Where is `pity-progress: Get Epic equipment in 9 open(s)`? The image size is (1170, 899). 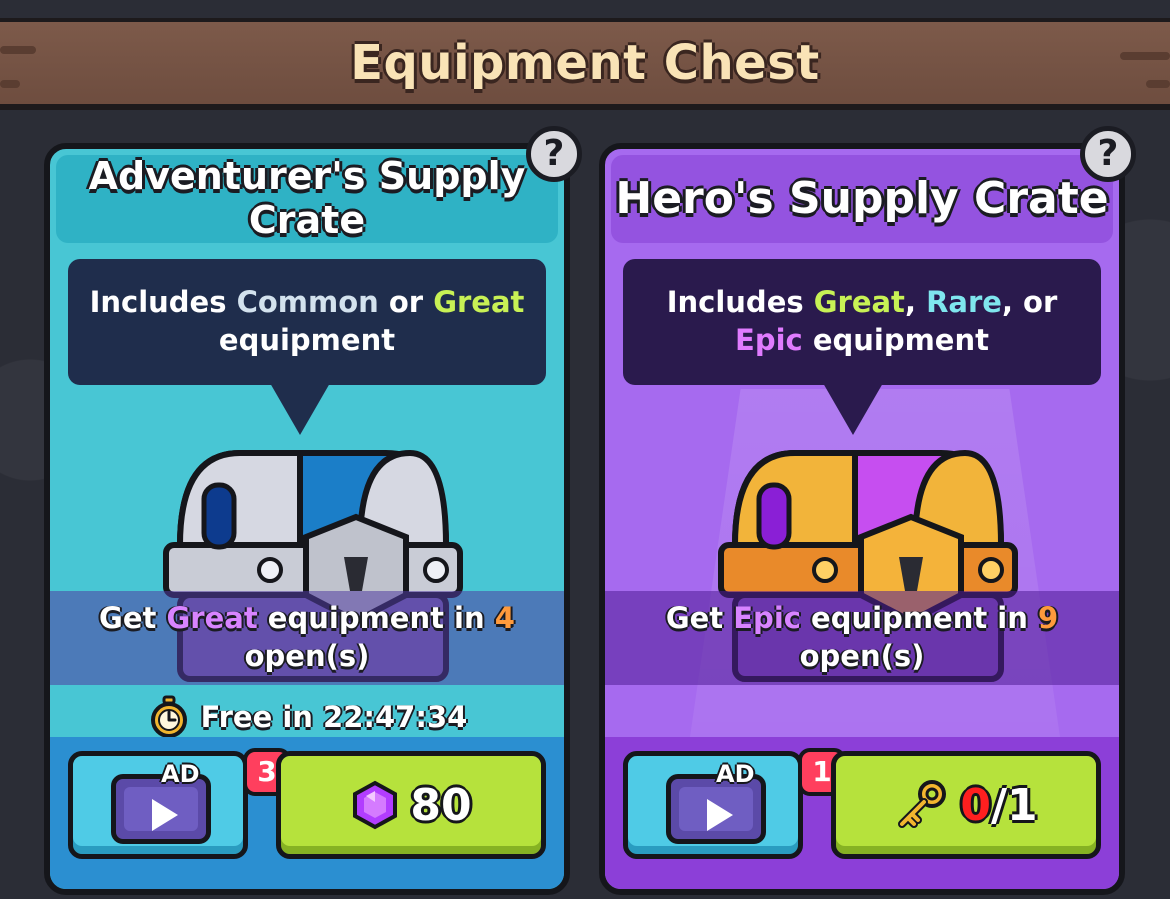 pity-progress: Get Epic equipment in 9 open(s) is located at coordinates (862, 638).